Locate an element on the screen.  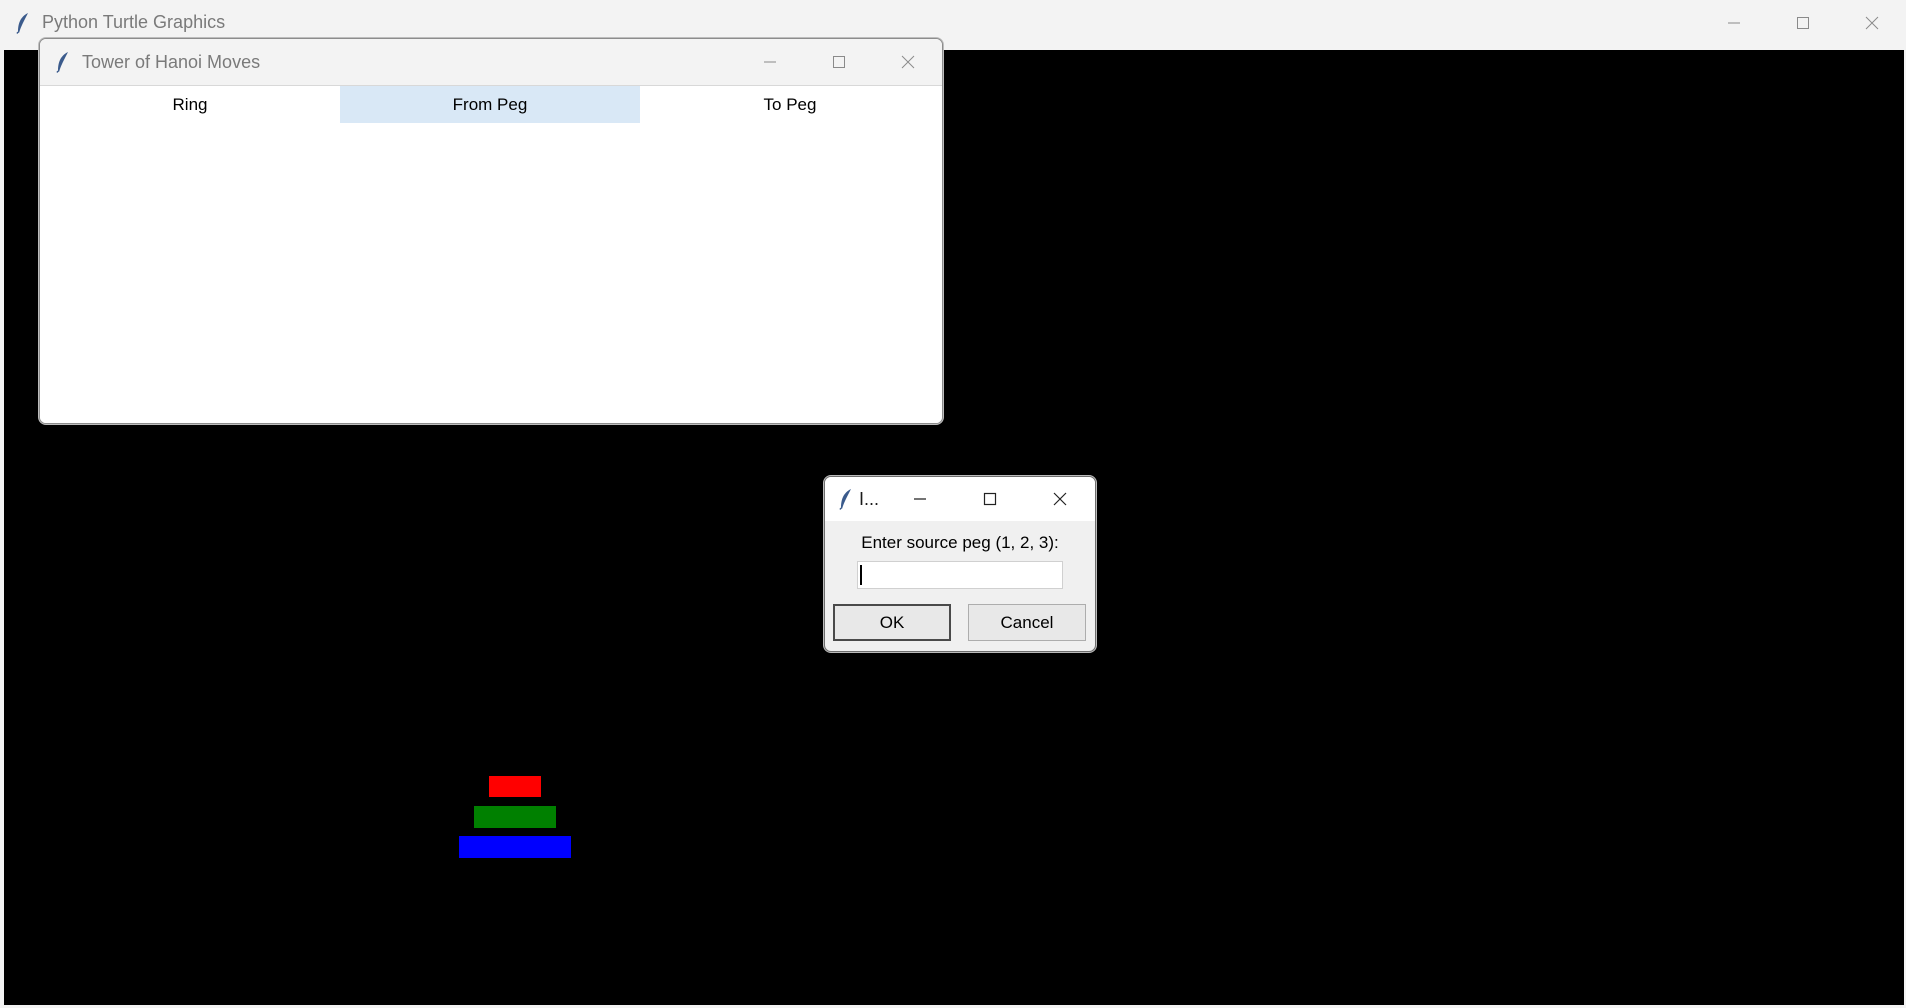
ring-red is located at coordinates (515, 786).